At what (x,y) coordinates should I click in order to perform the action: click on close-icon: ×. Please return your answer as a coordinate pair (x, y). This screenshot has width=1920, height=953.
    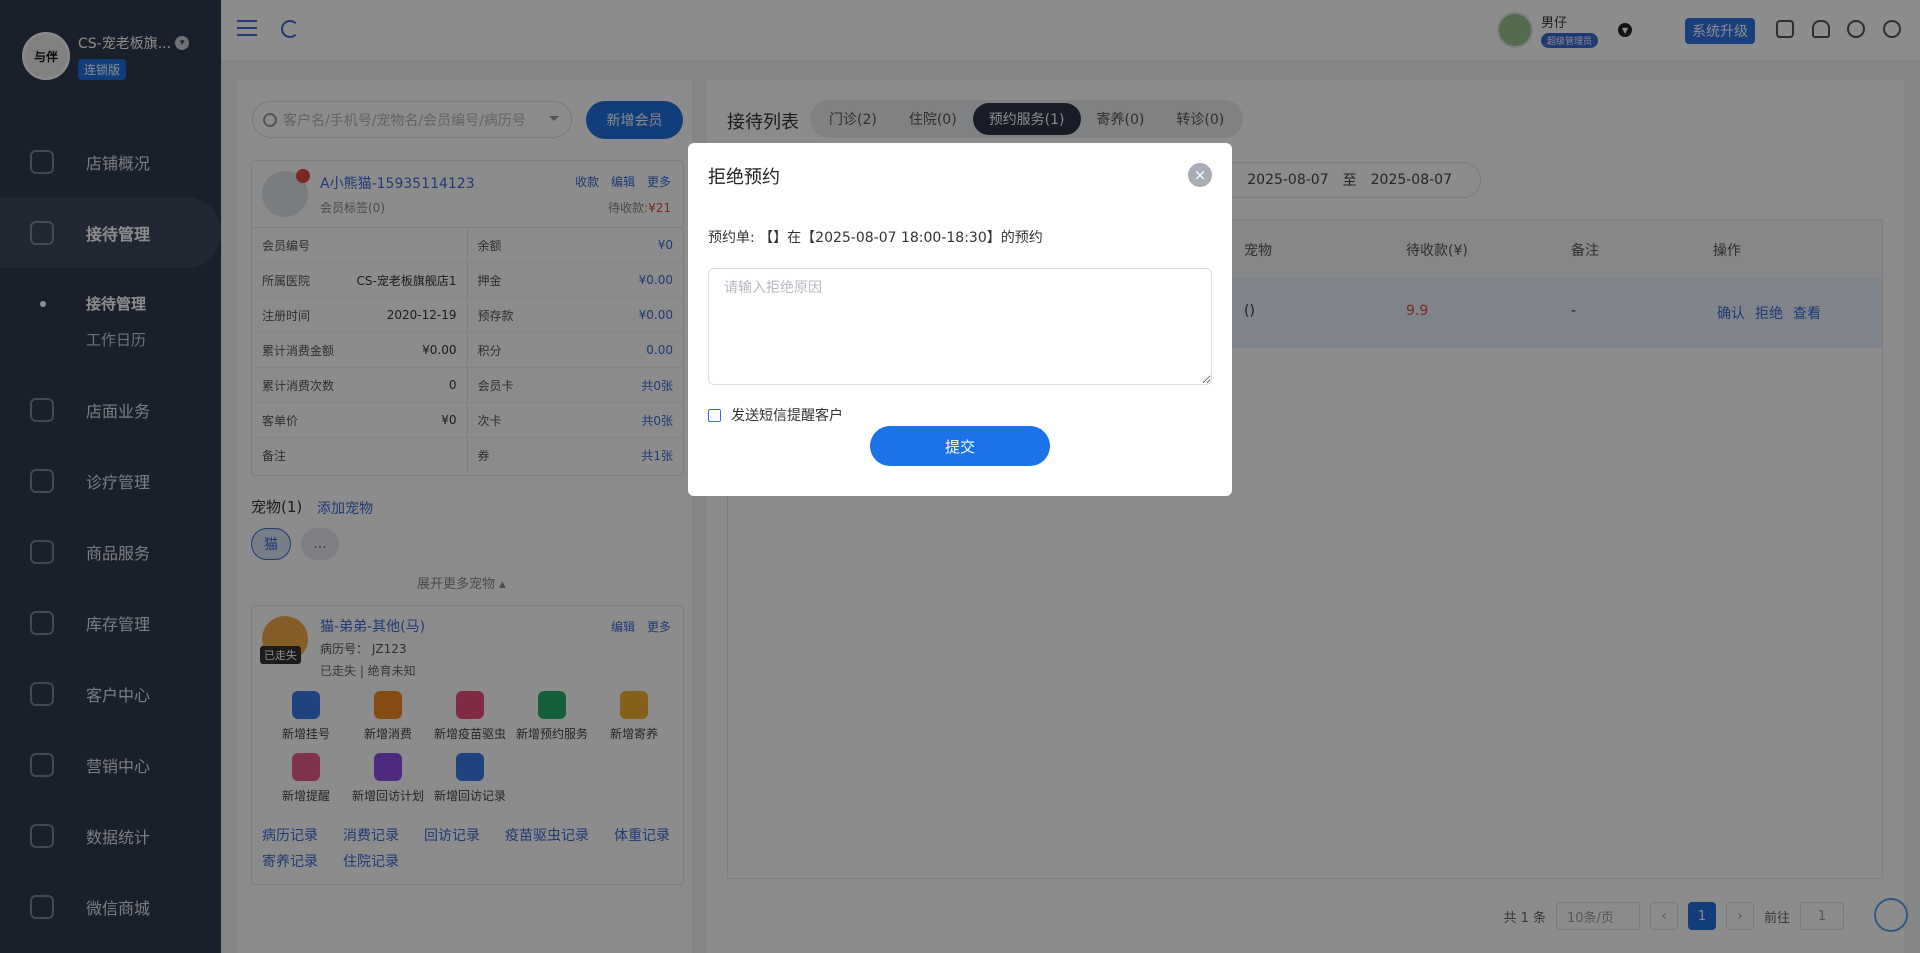
    Looking at the image, I should click on (1200, 175).